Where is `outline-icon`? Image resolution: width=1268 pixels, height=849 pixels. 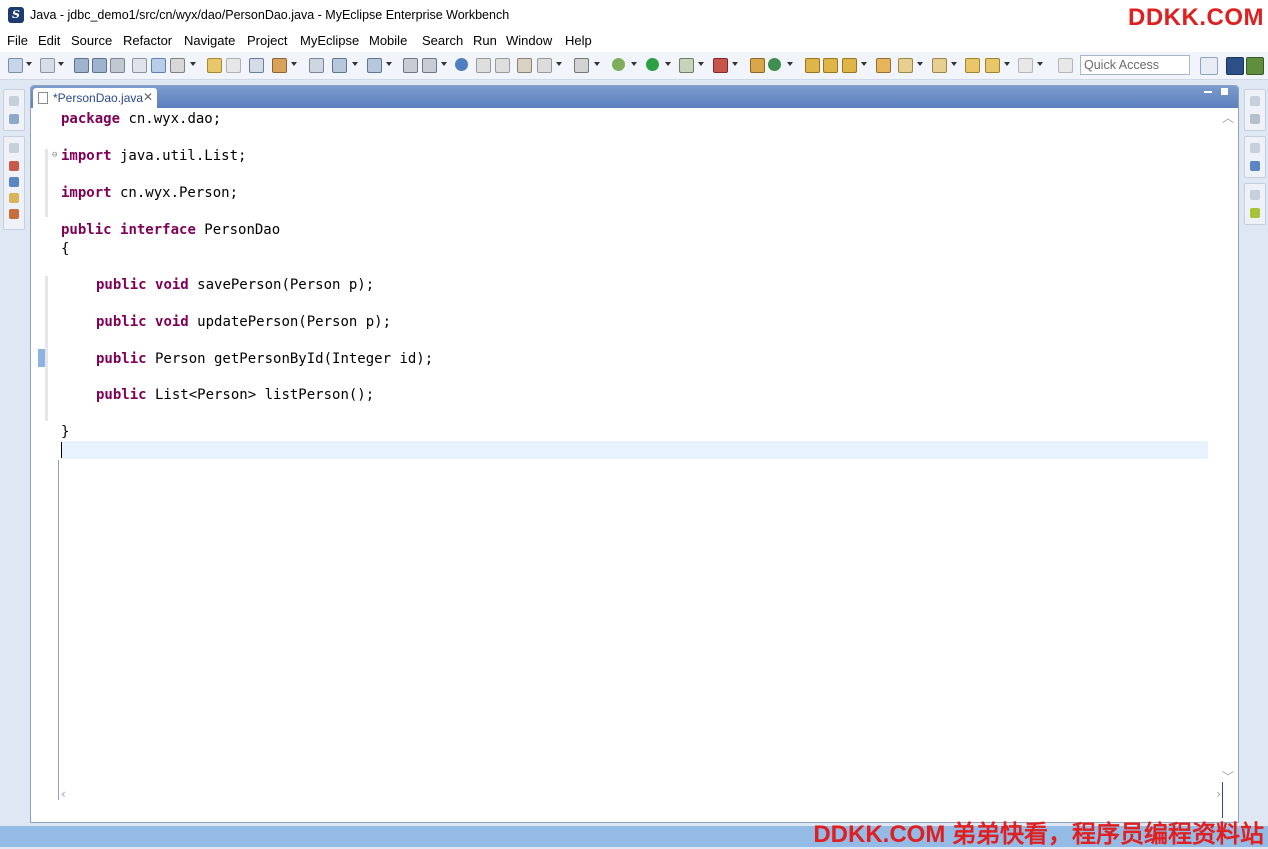 outline-icon is located at coordinates (1255, 166).